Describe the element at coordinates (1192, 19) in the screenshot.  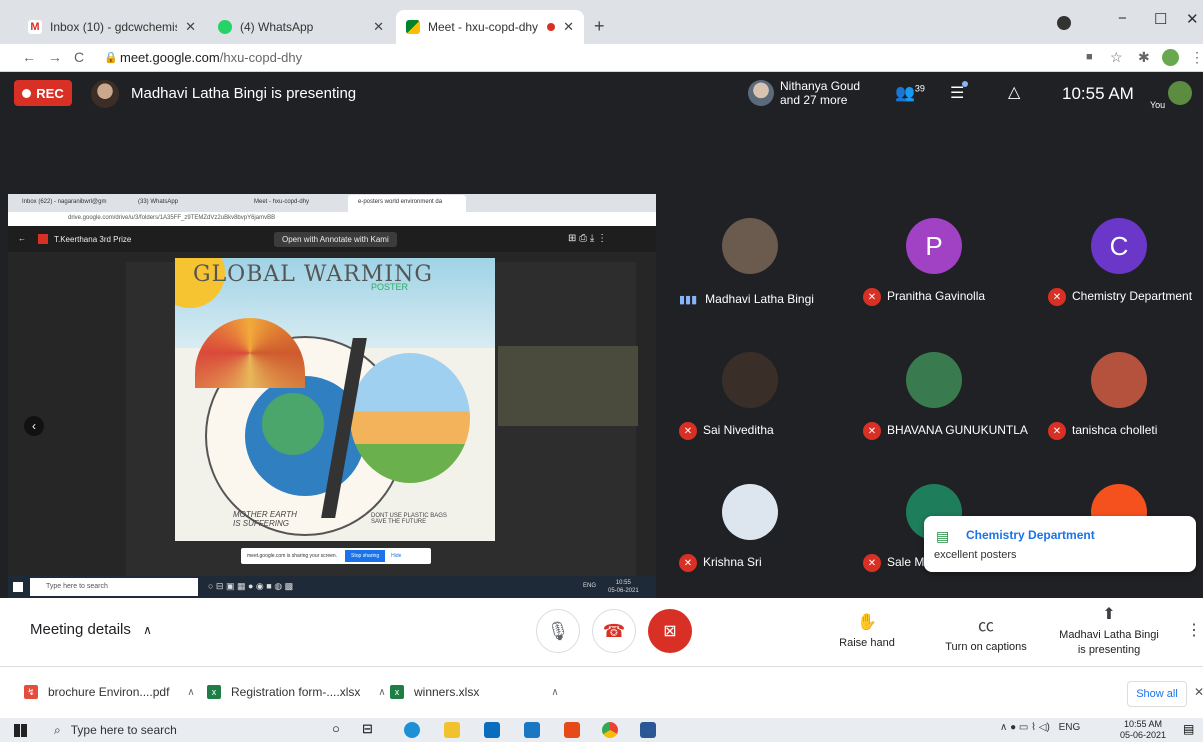
I see `window-close-icon: ✕` at that location.